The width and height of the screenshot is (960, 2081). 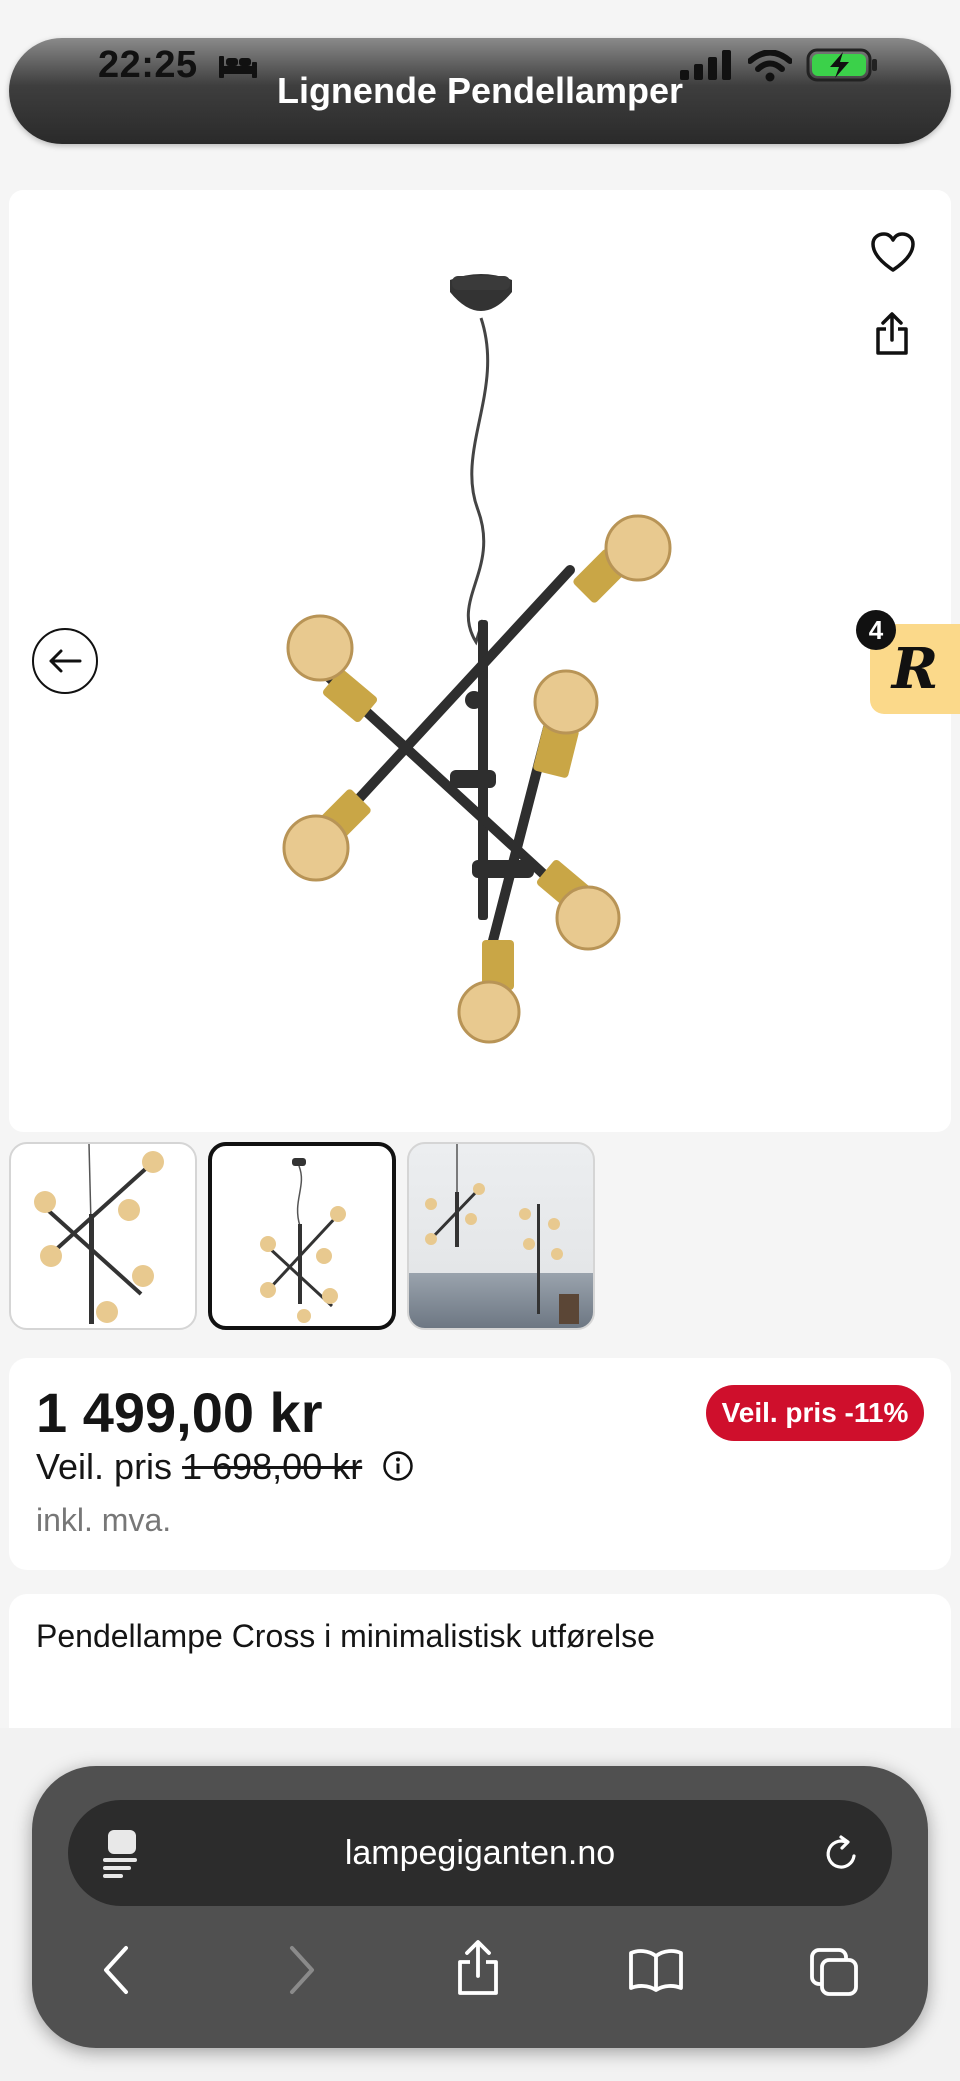 What do you see at coordinates (893, 253) in the screenshot?
I see `heart-icon` at bounding box center [893, 253].